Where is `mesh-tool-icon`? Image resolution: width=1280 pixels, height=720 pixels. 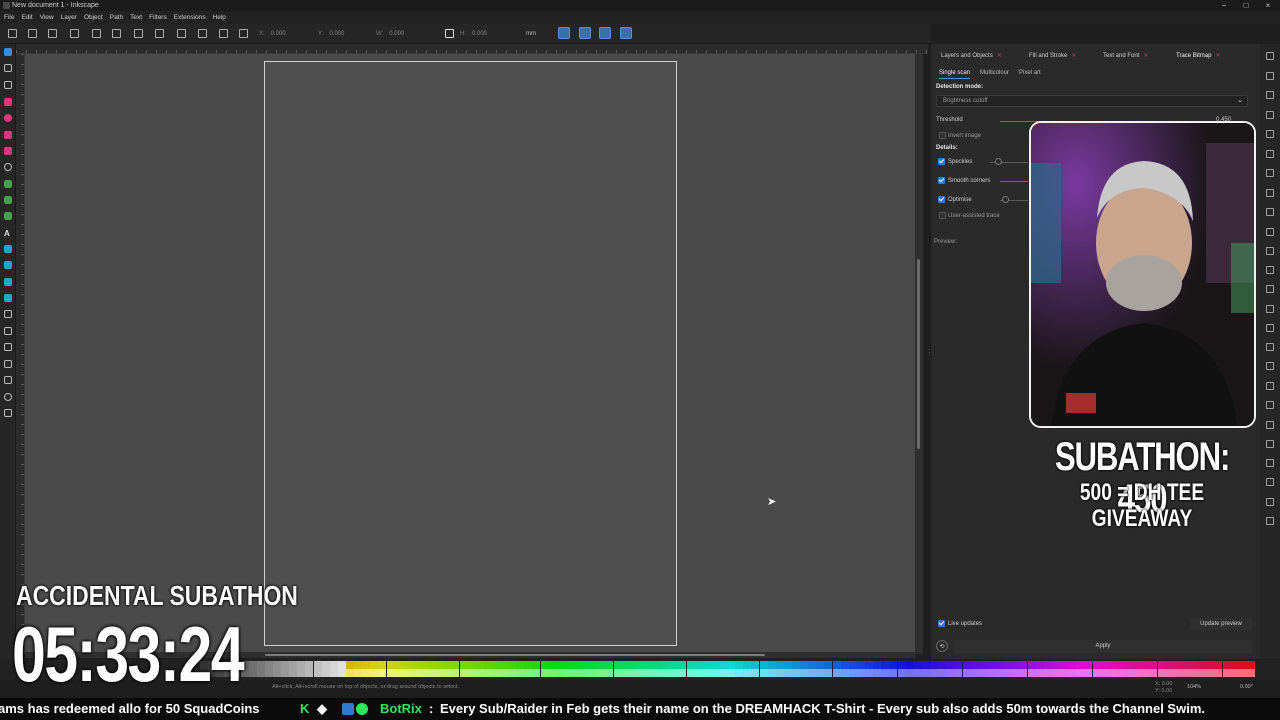 mesh-tool-icon is located at coordinates (8, 265).